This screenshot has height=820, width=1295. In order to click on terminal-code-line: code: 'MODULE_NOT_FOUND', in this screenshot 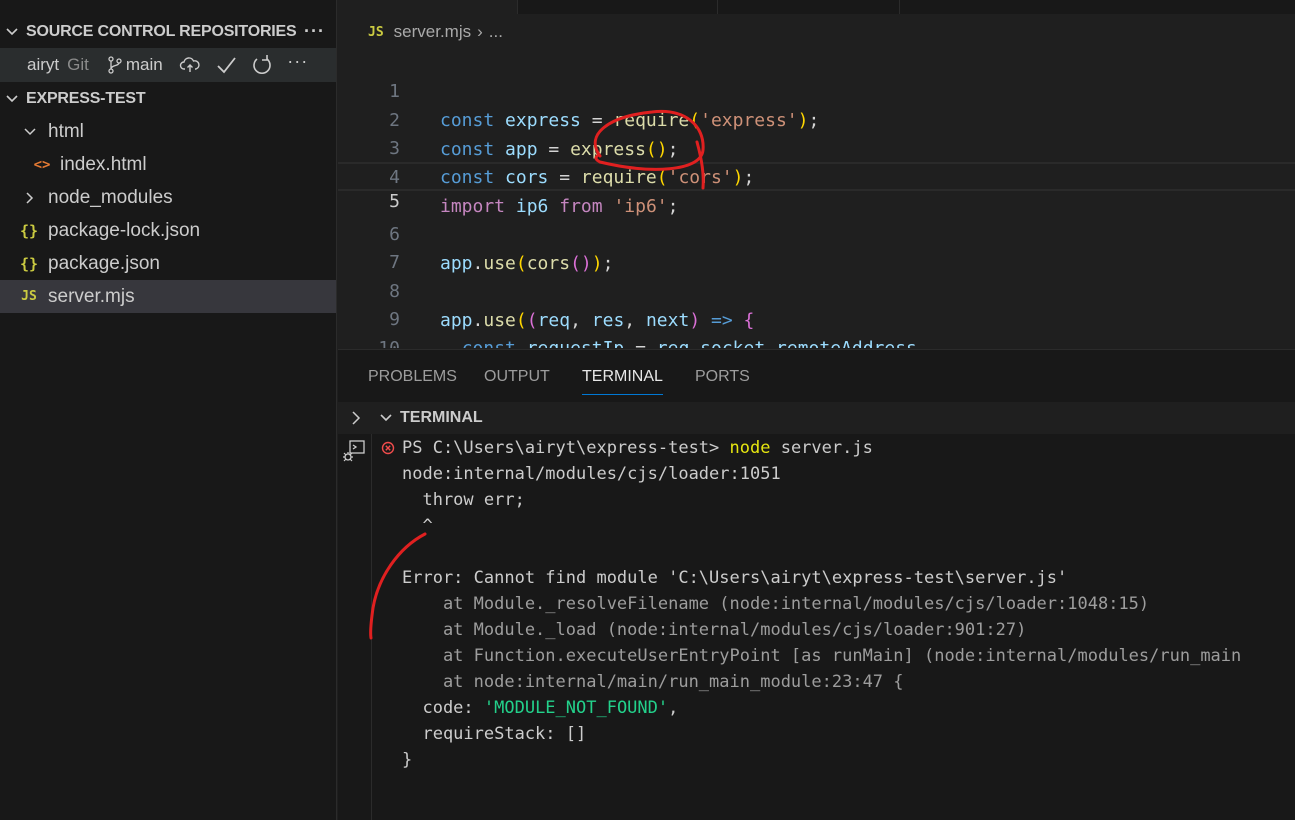, I will do `click(540, 708)`.